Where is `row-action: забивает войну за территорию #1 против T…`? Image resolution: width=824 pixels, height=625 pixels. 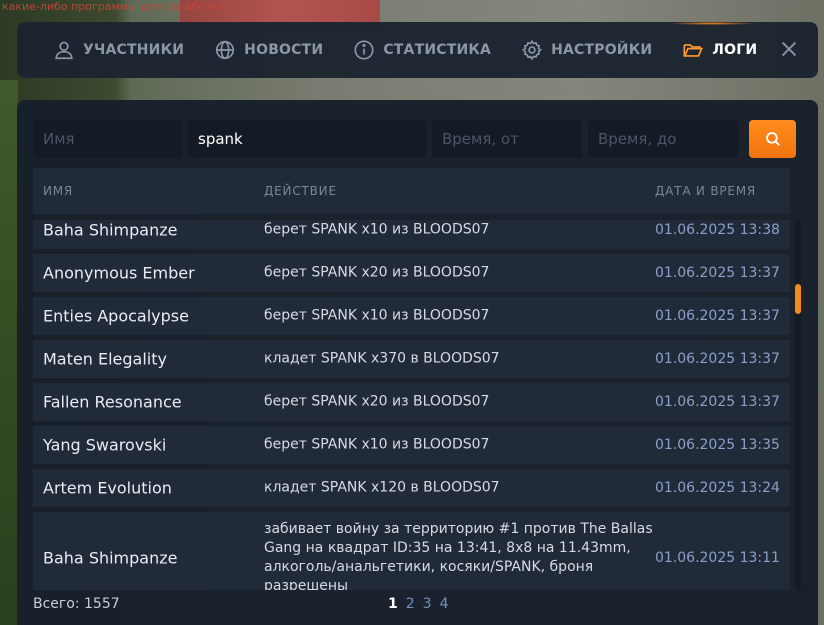
row-action: забивает войну за территорию #1 против T… is located at coordinates (458, 555).